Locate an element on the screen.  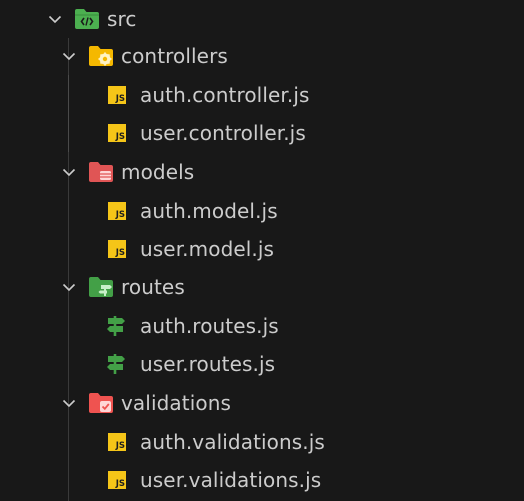
folder-label: routes is located at coordinates (153, 287).